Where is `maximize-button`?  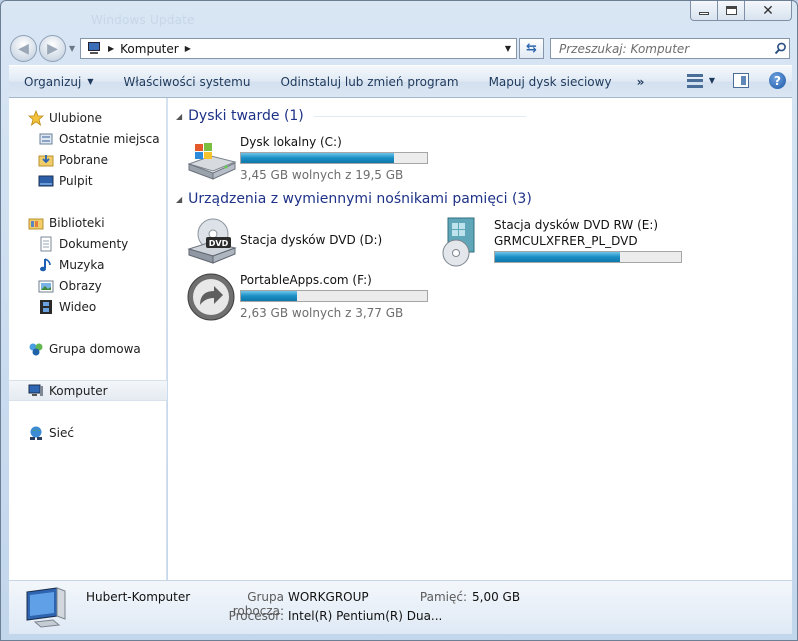 maximize-button is located at coordinates (731, 11).